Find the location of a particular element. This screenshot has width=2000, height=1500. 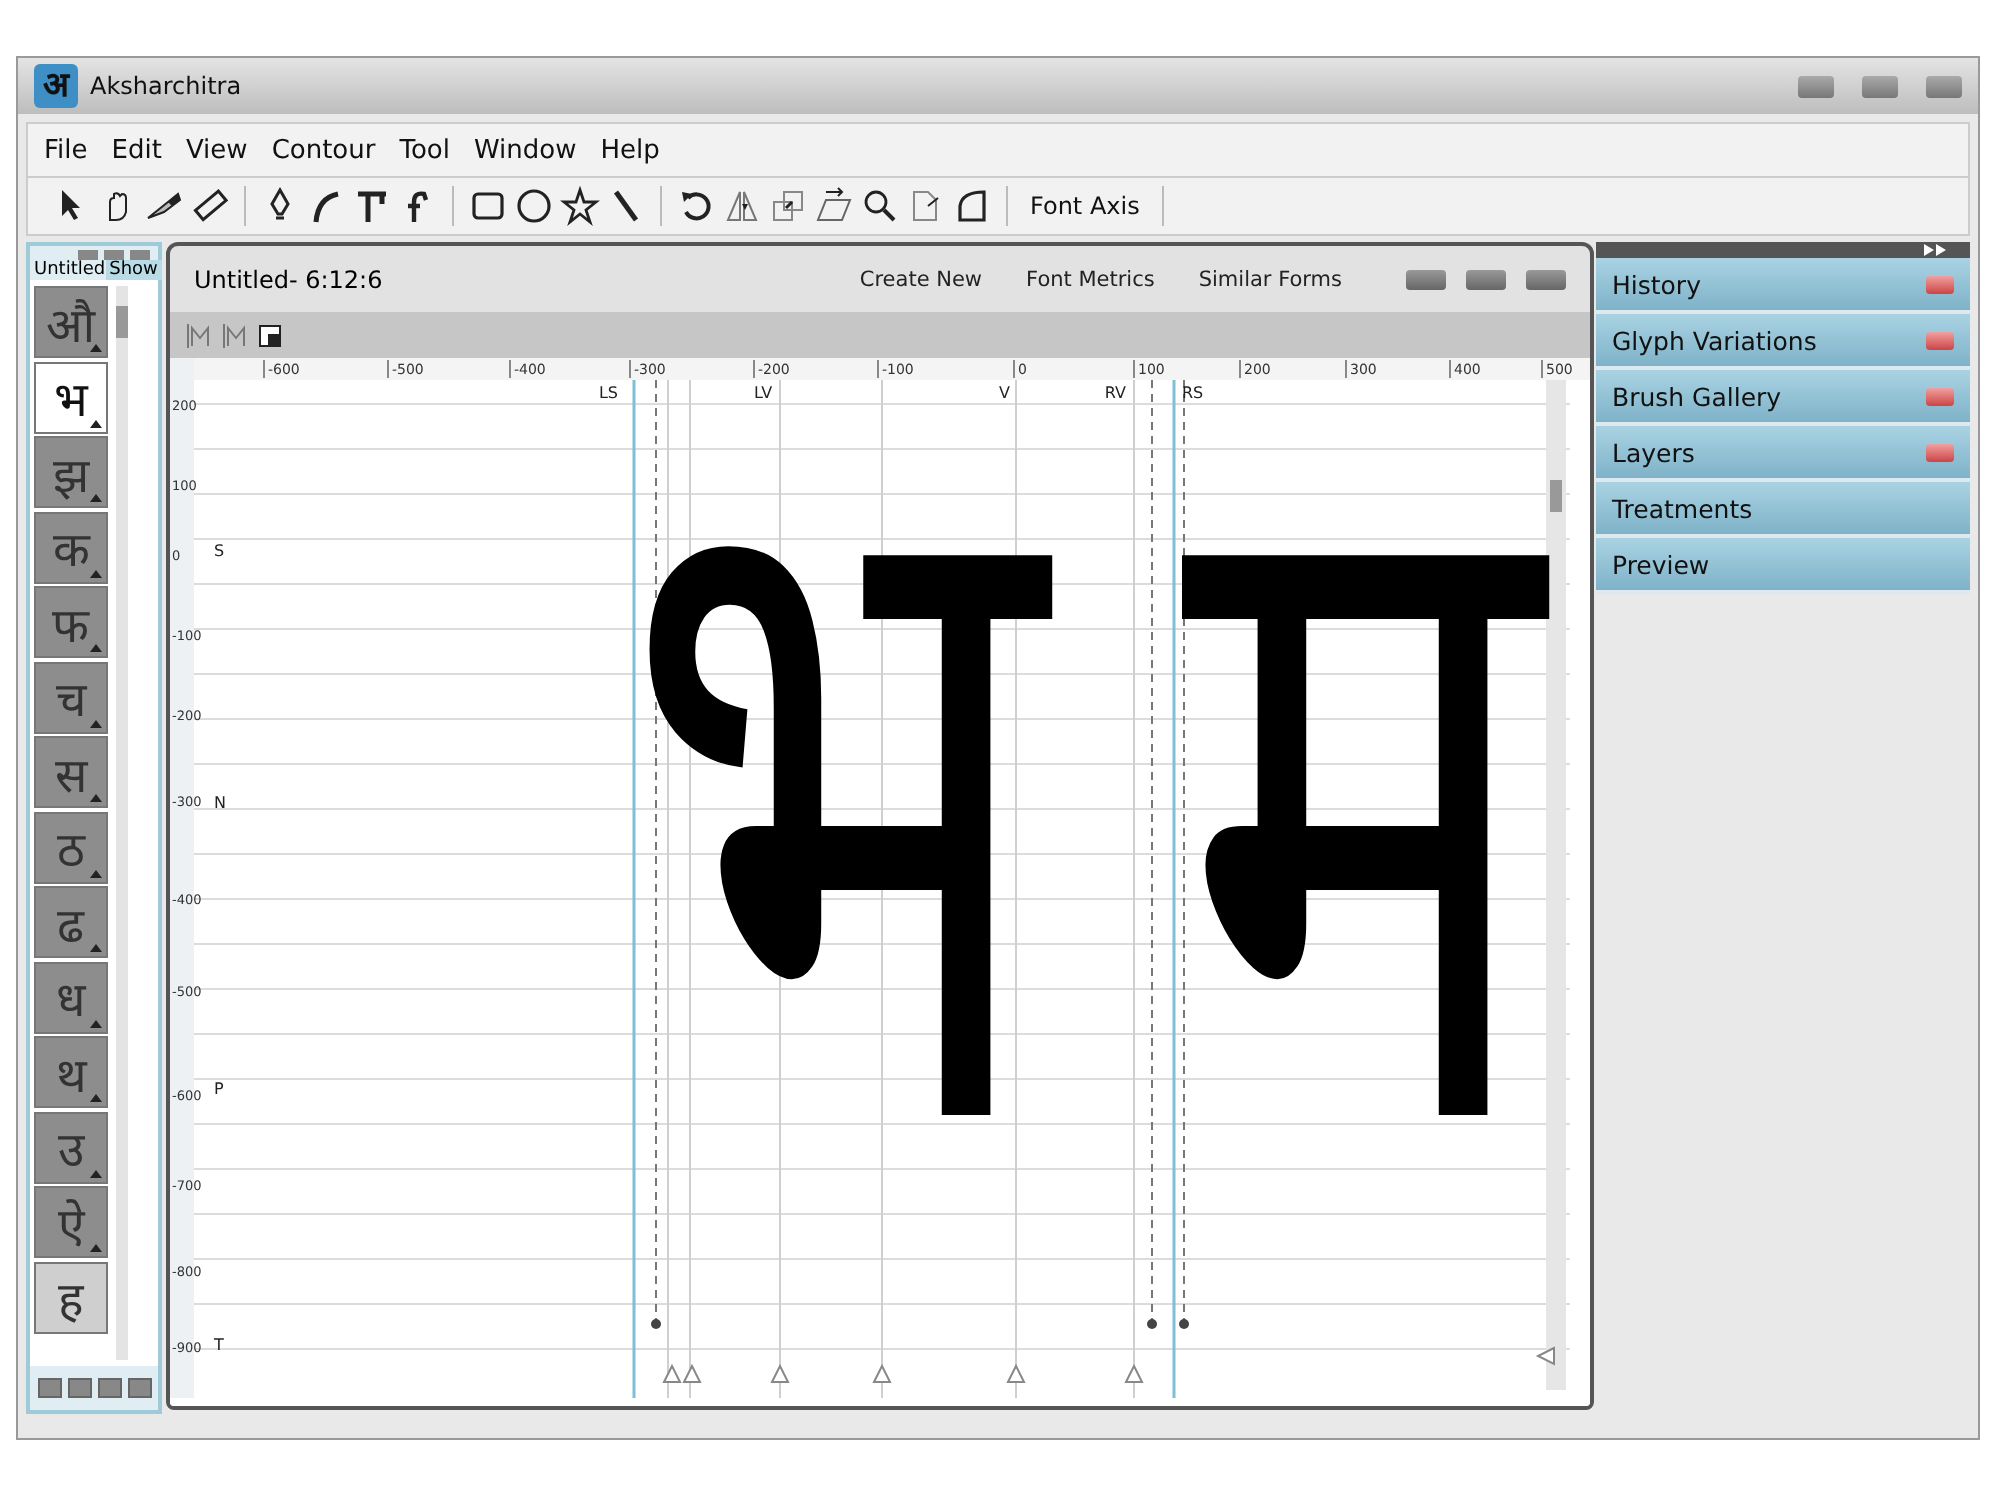

guide-label: S is located at coordinates (219, 551).